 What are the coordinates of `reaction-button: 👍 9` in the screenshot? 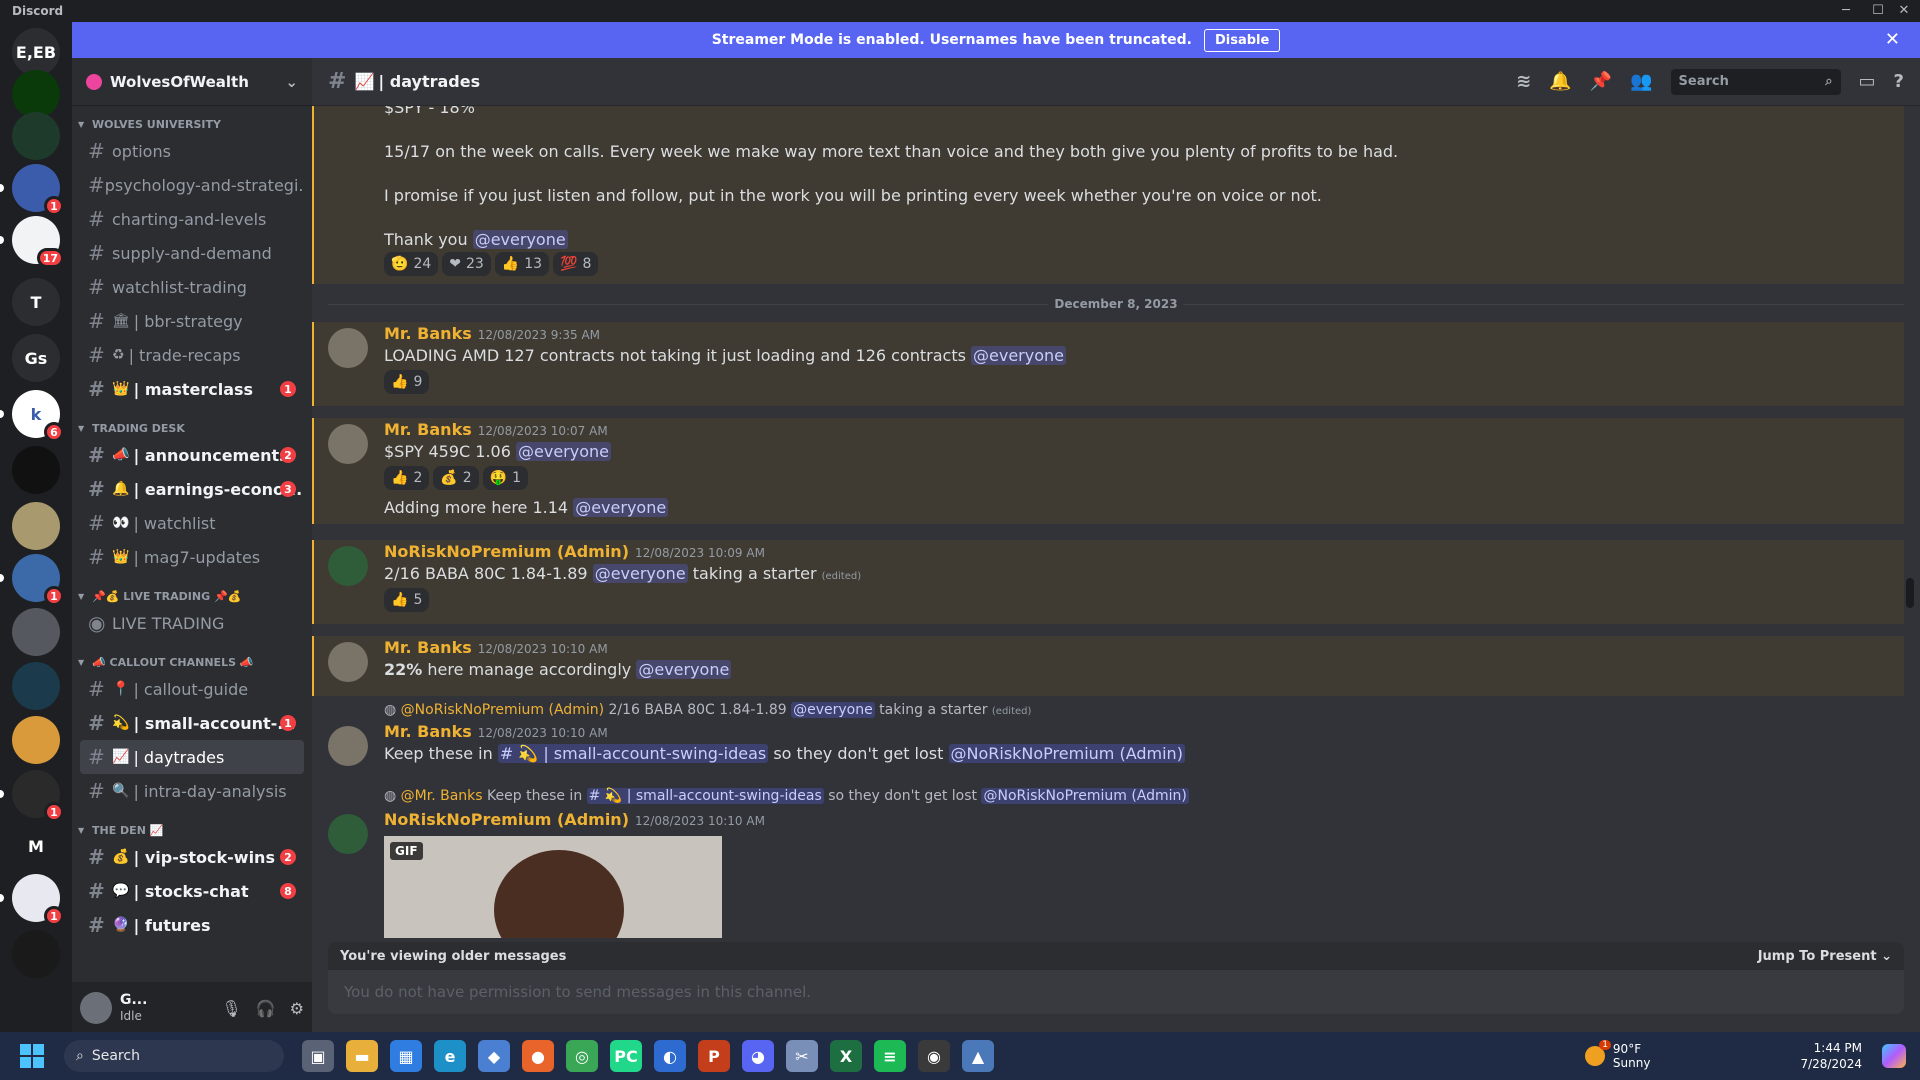 It's located at (407, 382).